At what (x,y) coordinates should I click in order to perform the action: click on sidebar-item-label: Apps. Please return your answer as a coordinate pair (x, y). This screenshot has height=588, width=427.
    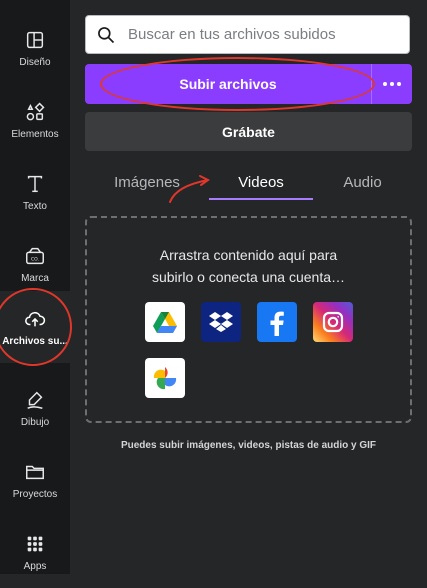
    Looking at the image, I should click on (35, 566).